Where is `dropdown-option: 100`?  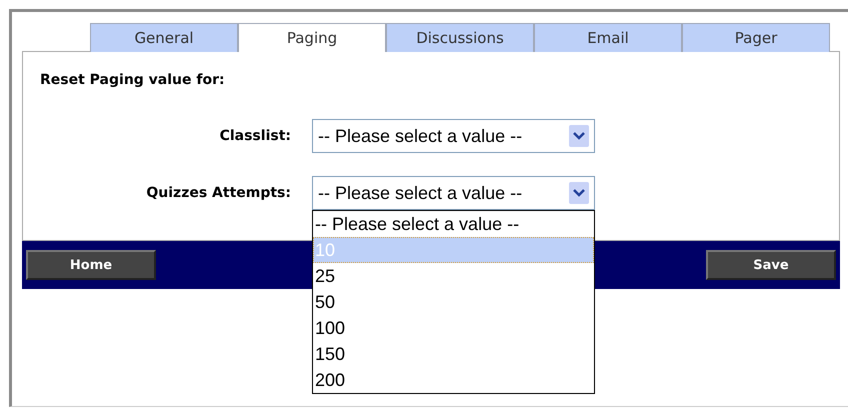
dropdown-option: 100 is located at coordinates (453, 328).